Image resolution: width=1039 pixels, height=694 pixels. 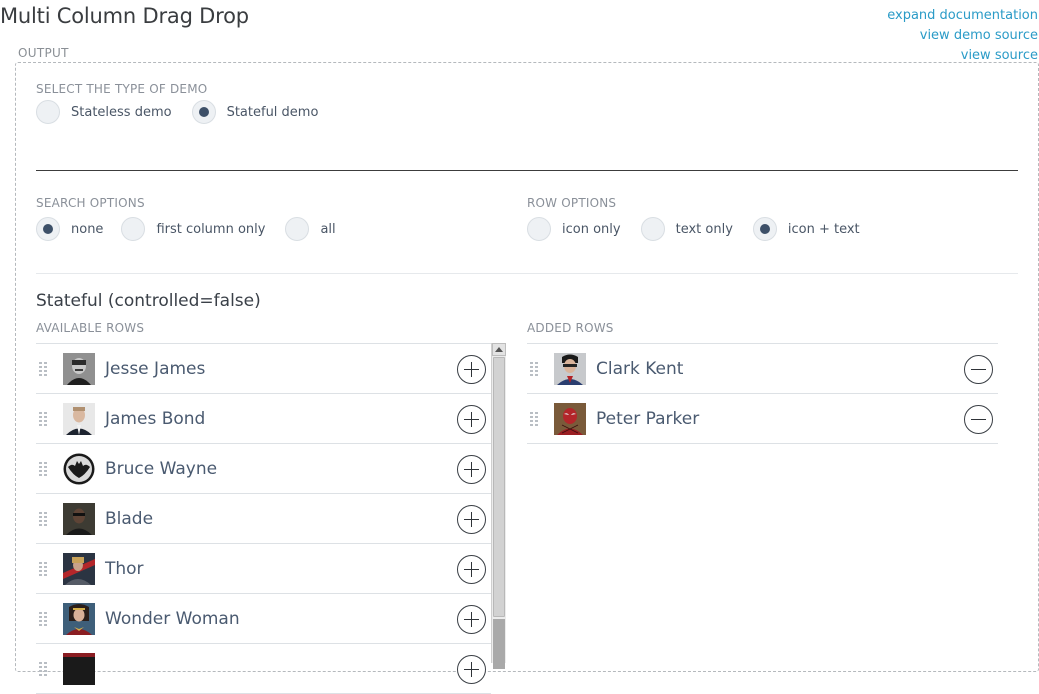 What do you see at coordinates (762, 419) in the screenshot?
I see `list-item: Peter Parker` at bounding box center [762, 419].